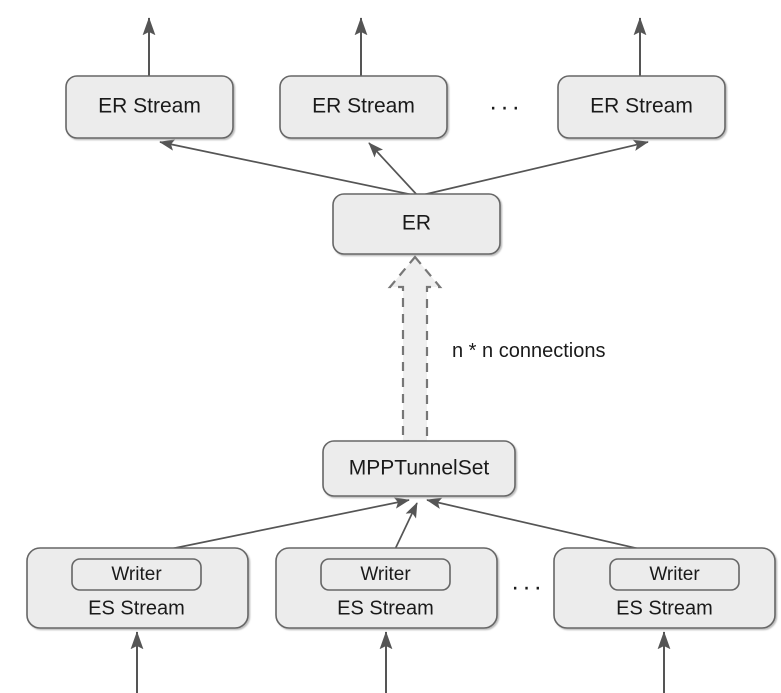 The width and height of the screenshot is (781, 693). What do you see at coordinates (137, 588) in the screenshot?
I see `es-stream-node-1: Writer ES Stream` at bounding box center [137, 588].